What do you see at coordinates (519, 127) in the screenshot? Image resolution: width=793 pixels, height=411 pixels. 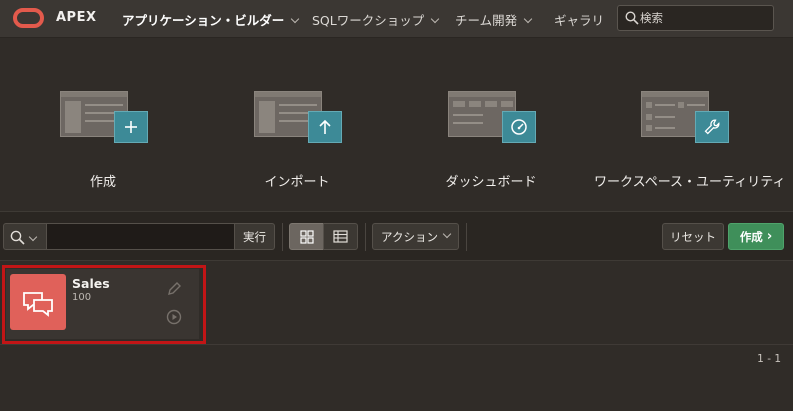 I see `gauge-icon` at bounding box center [519, 127].